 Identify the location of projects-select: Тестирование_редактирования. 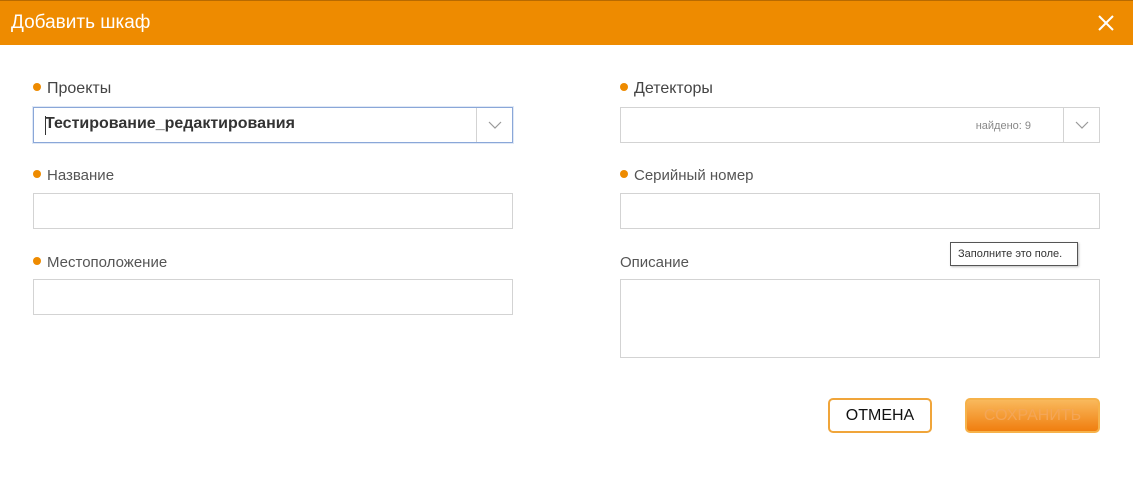
(273, 125).